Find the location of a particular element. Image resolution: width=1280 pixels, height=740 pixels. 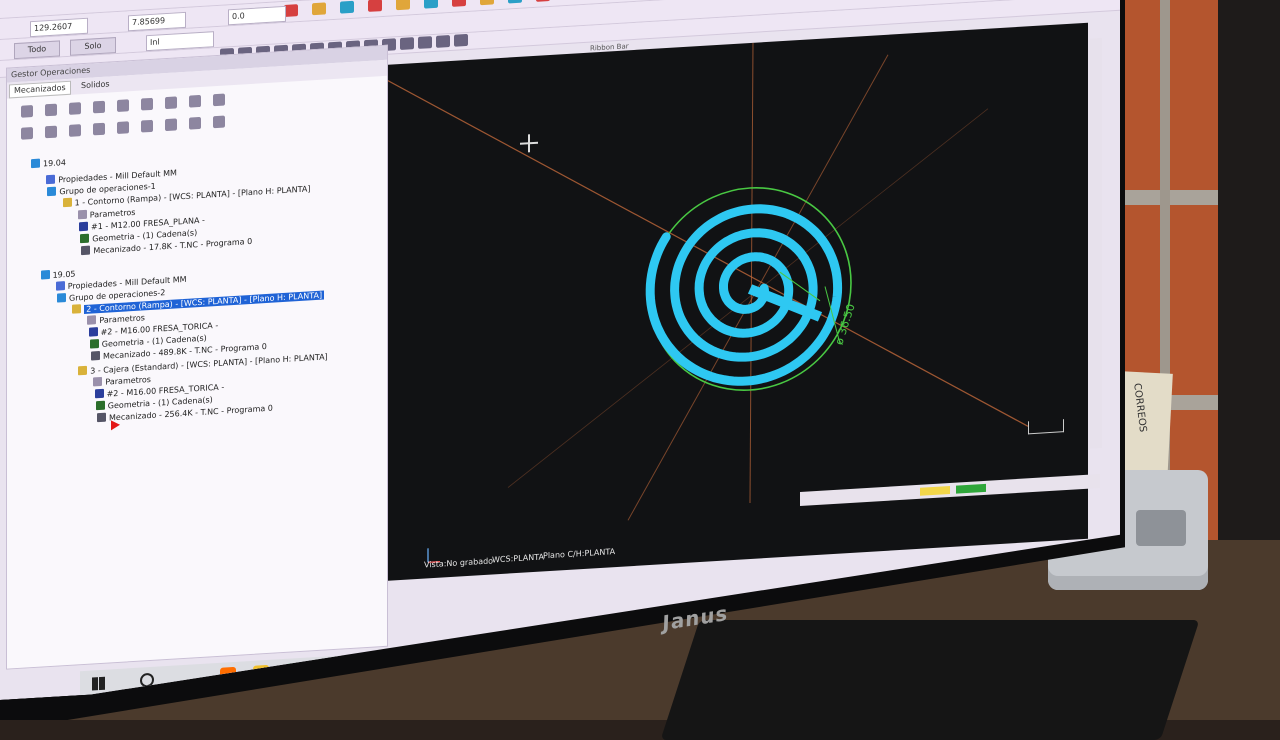

solo-button: Solo is located at coordinates (93, 46).